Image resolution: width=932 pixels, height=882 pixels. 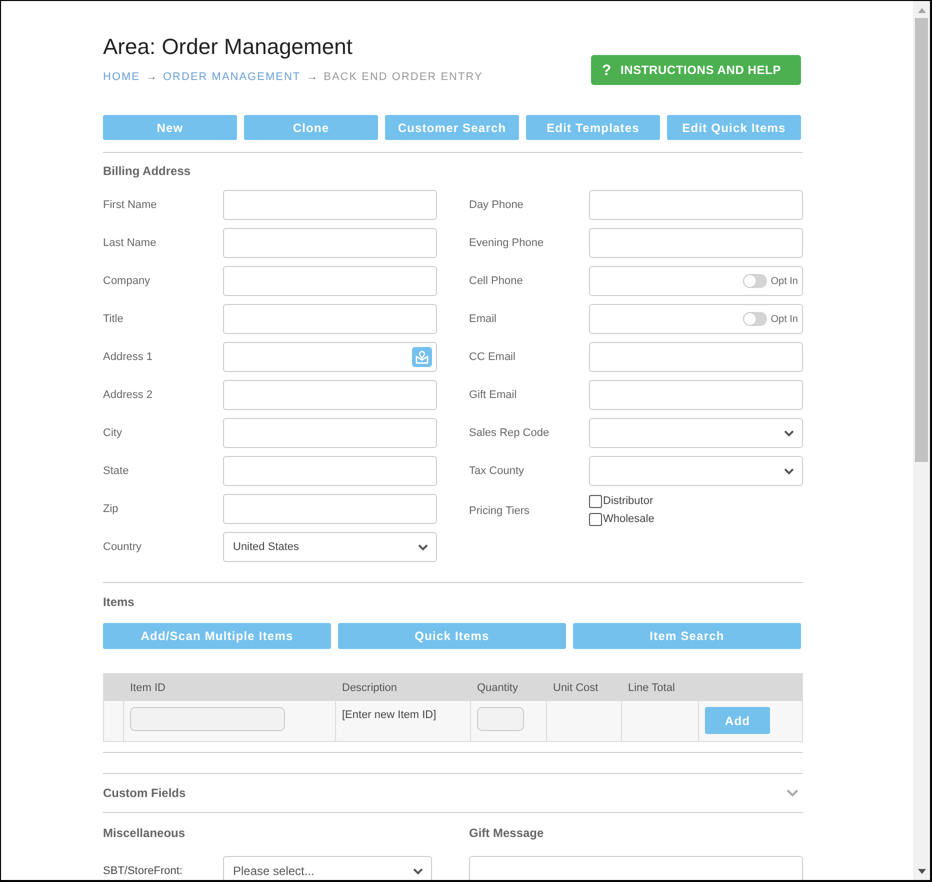 What do you see at coordinates (497, 688) in the screenshot?
I see `column-header: Quantity` at bounding box center [497, 688].